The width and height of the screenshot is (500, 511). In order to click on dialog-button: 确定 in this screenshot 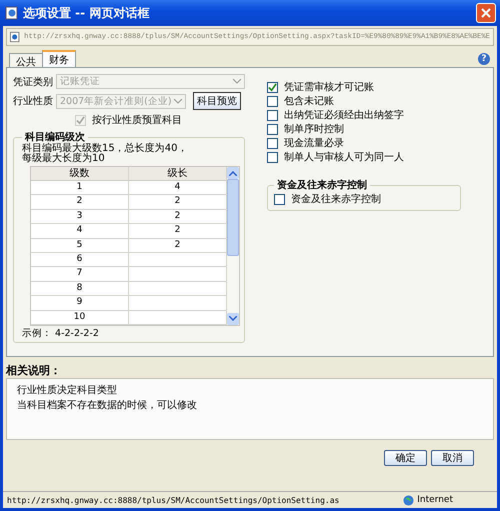, I will do `click(405, 458)`.